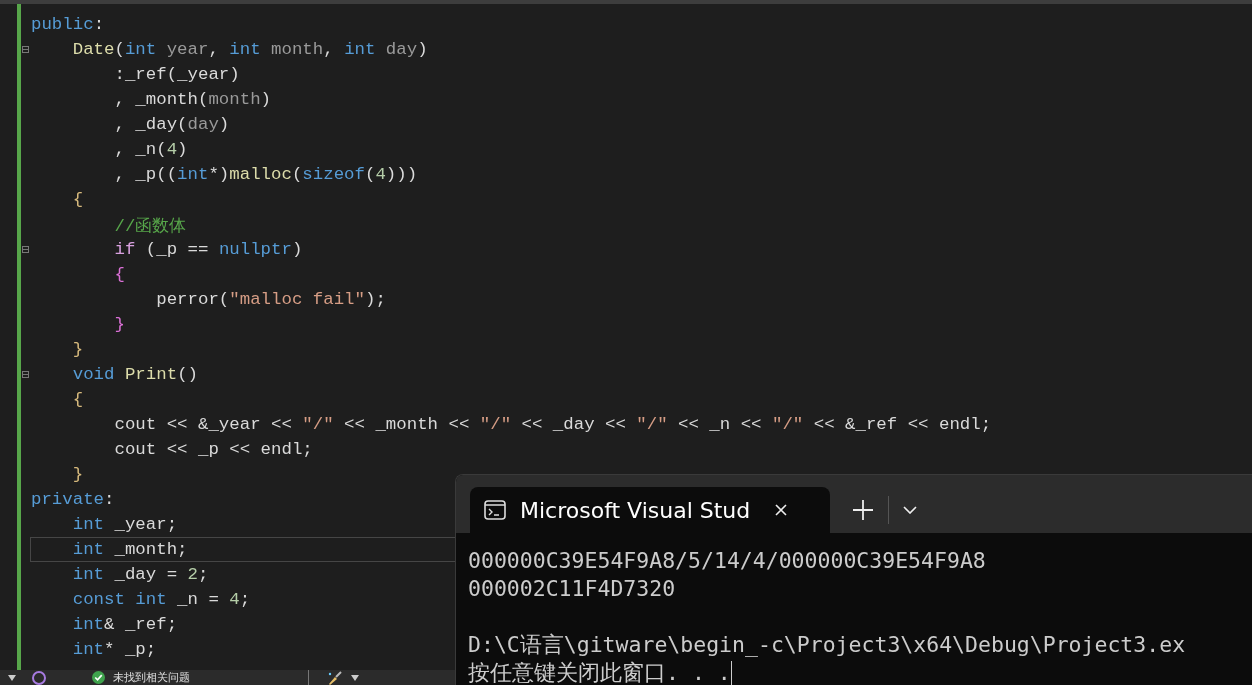 This screenshot has height=685, width=1252. What do you see at coordinates (635, 510) in the screenshot?
I see `tab-title: Microsoft Visual Stud` at bounding box center [635, 510].